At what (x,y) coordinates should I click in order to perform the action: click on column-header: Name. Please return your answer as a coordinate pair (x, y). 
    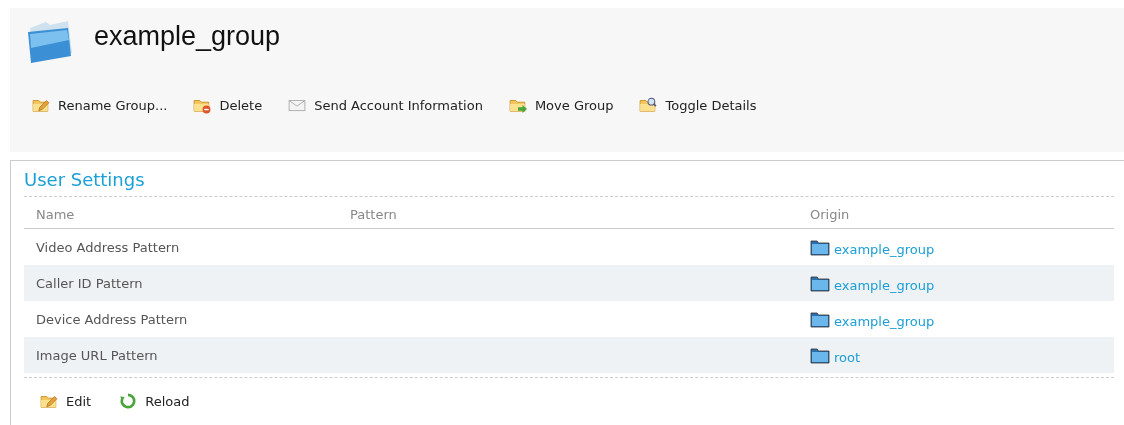
    Looking at the image, I should click on (181, 213).